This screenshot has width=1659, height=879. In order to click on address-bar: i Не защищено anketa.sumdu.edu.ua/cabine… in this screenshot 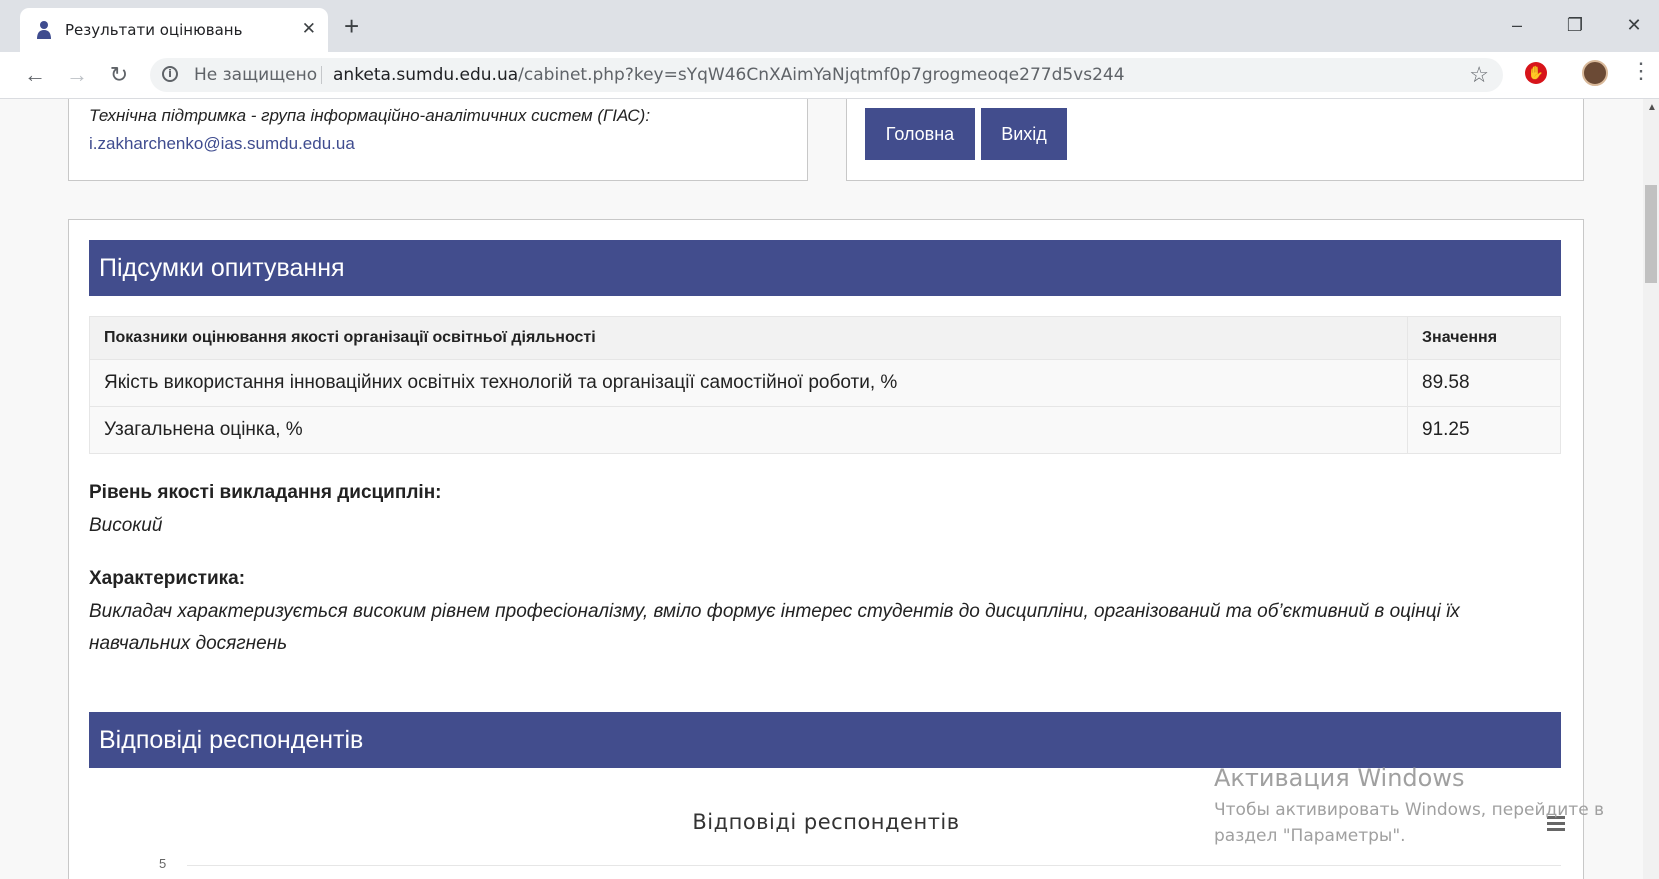, I will do `click(826, 75)`.